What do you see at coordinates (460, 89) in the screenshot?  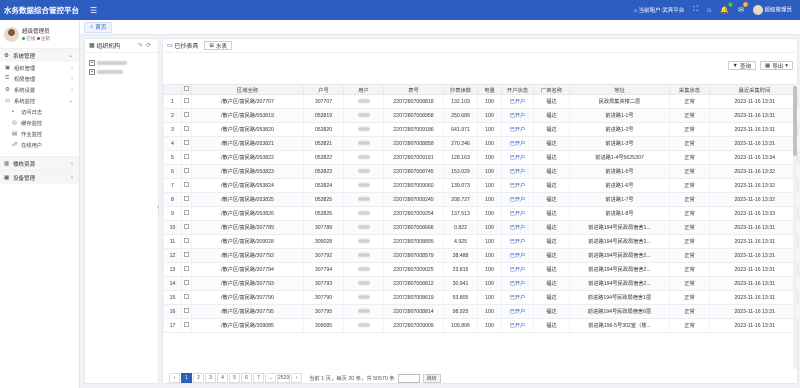 I see `column-header: 抄表读数` at bounding box center [460, 89].